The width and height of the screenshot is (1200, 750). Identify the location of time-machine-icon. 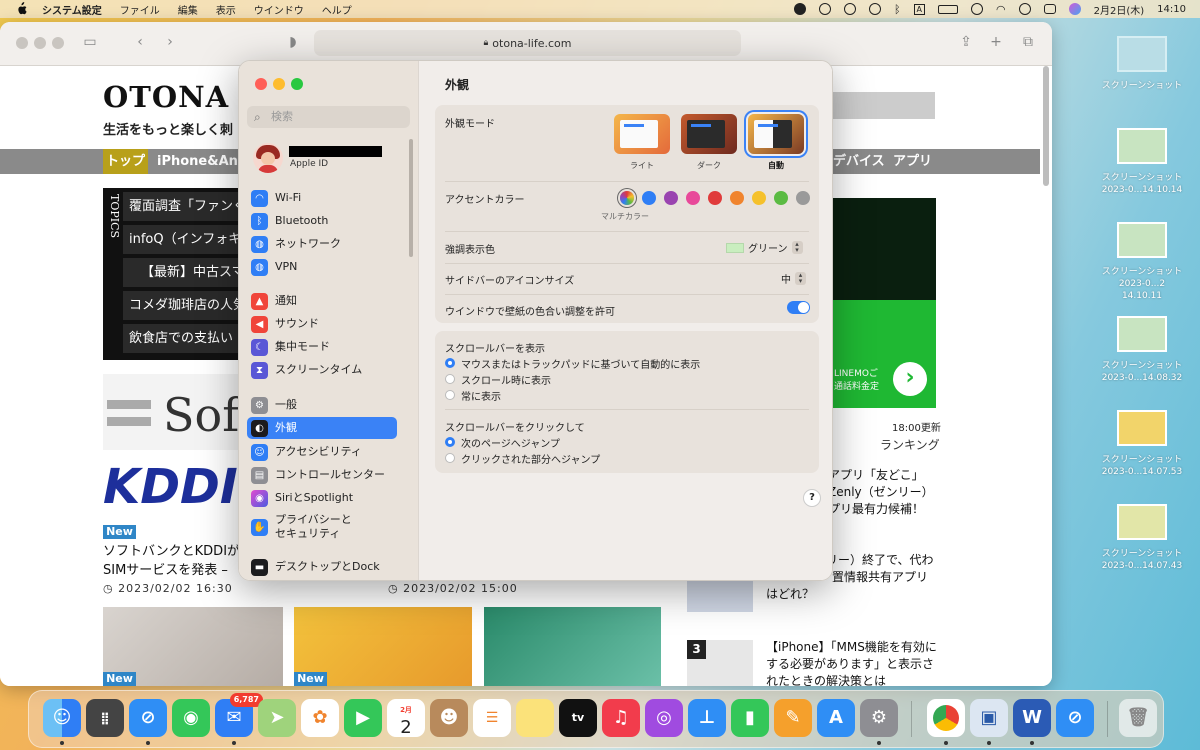
(874, 9).